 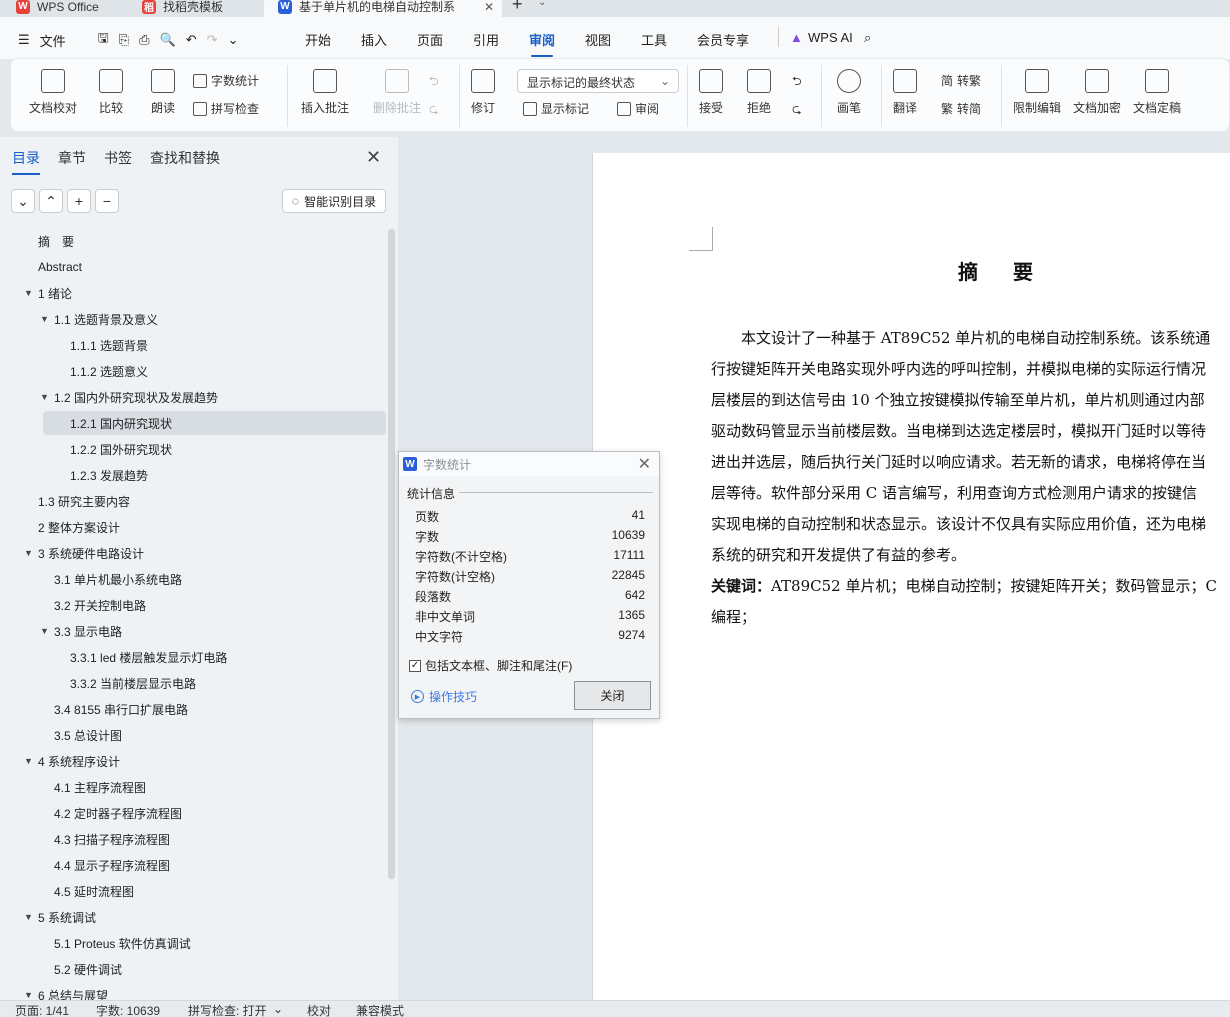 What do you see at coordinates (79, 201) in the screenshot?
I see `expand-button: +` at bounding box center [79, 201].